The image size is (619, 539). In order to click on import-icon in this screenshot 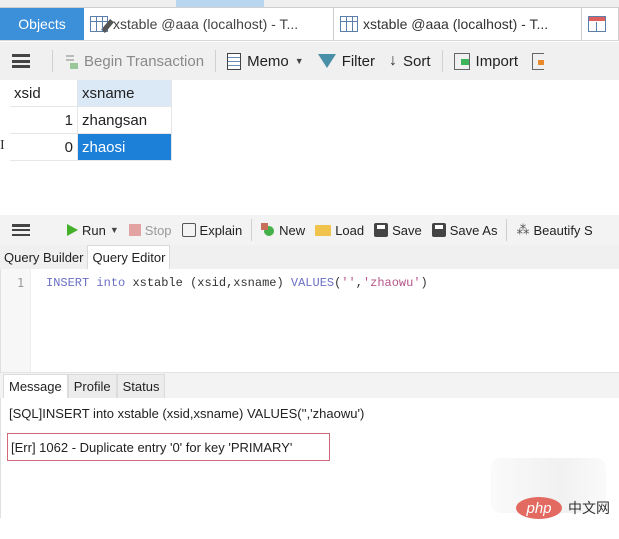, I will do `click(461, 61)`.